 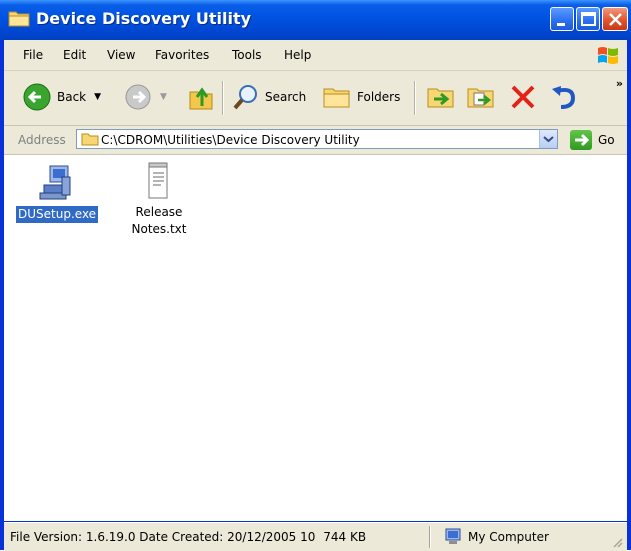 I want to click on chevron-down-icon, so click(x=548, y=139).